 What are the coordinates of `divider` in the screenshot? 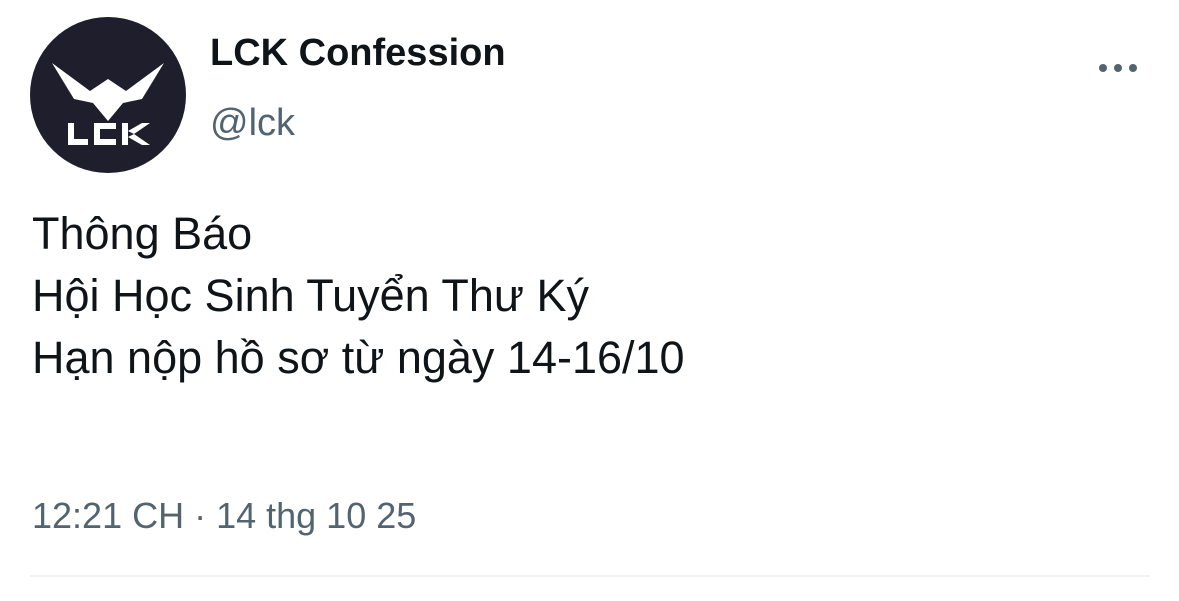 It's located at (590, 576).